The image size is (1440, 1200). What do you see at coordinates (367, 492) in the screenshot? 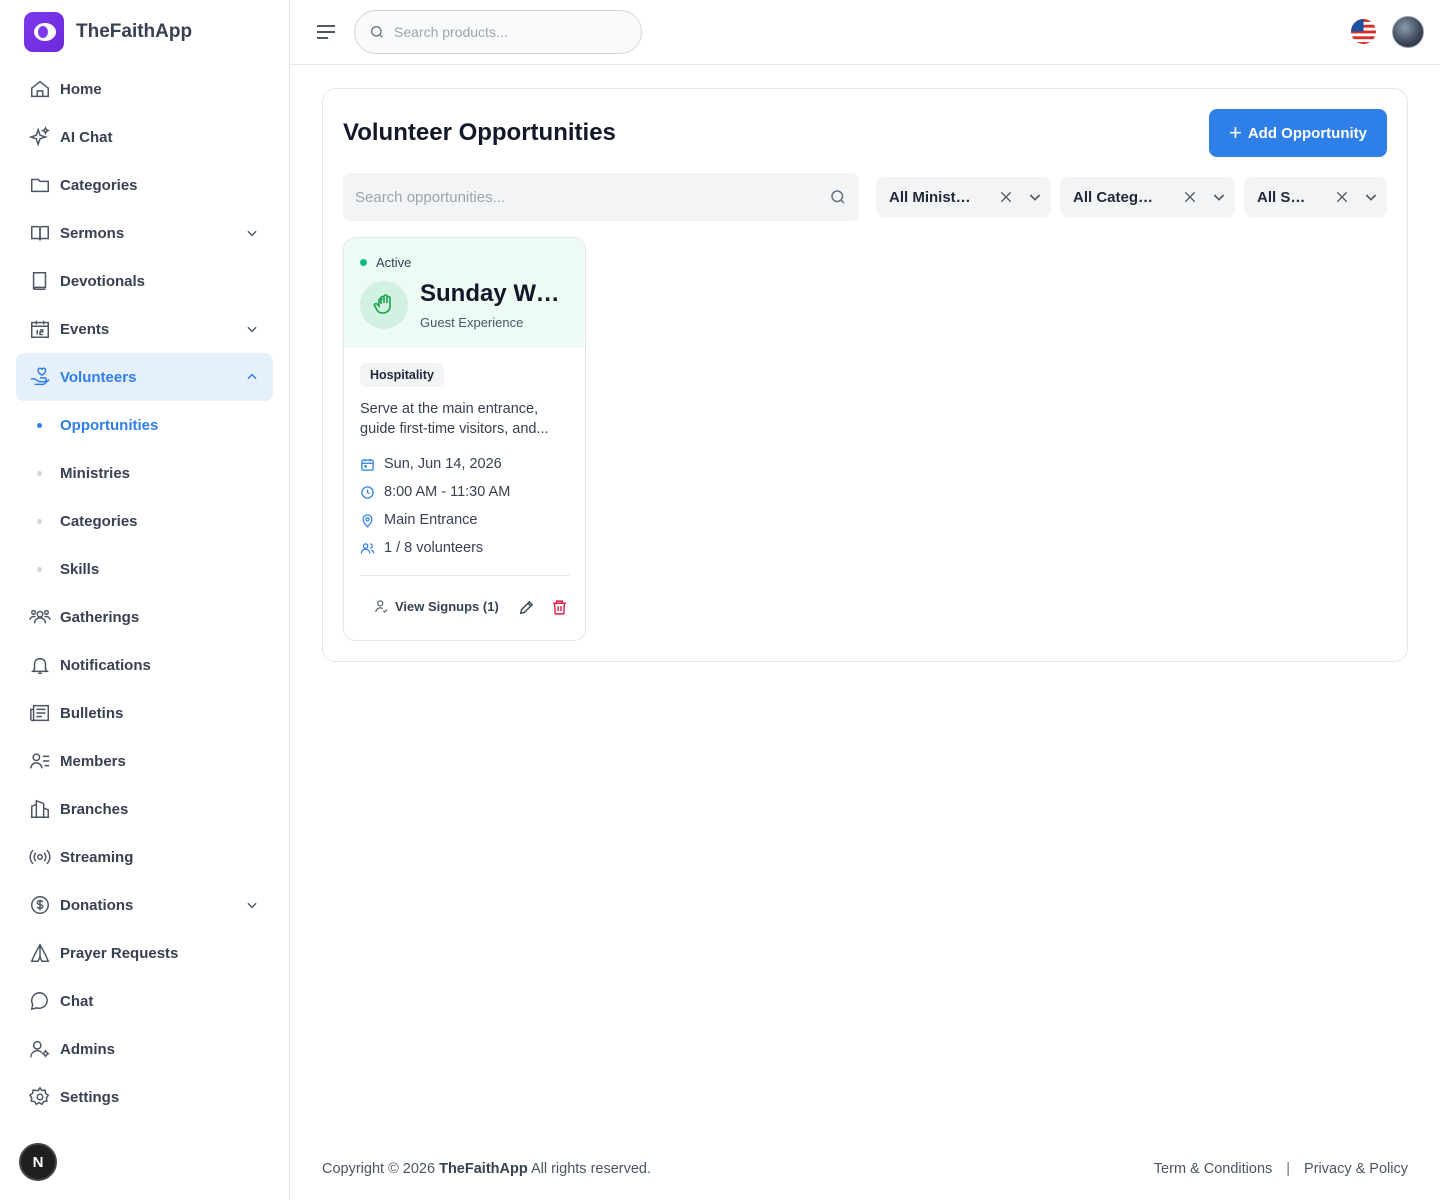
I see `clock-icon` at bounding box center [367, 492].